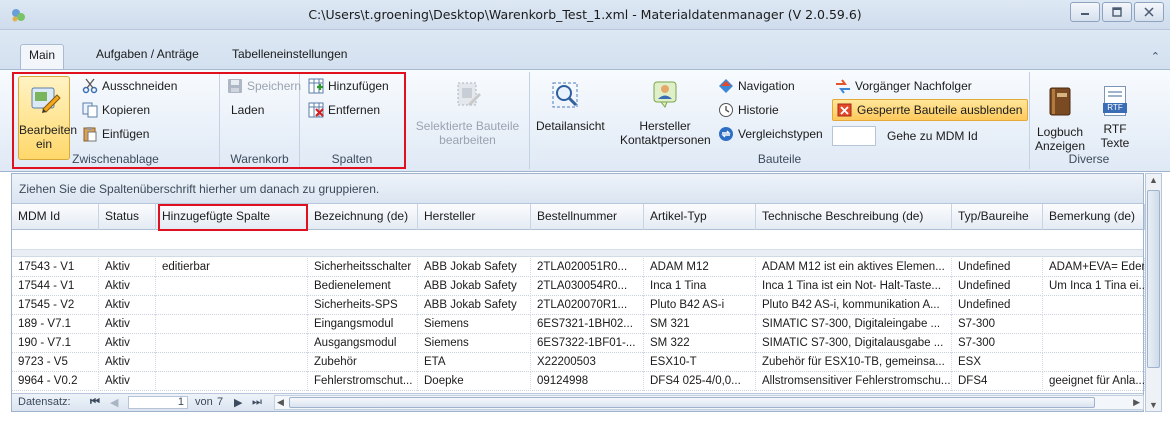  I want to click on column-header-artikel-typ: Artikel-Typ, so click(700, 217).